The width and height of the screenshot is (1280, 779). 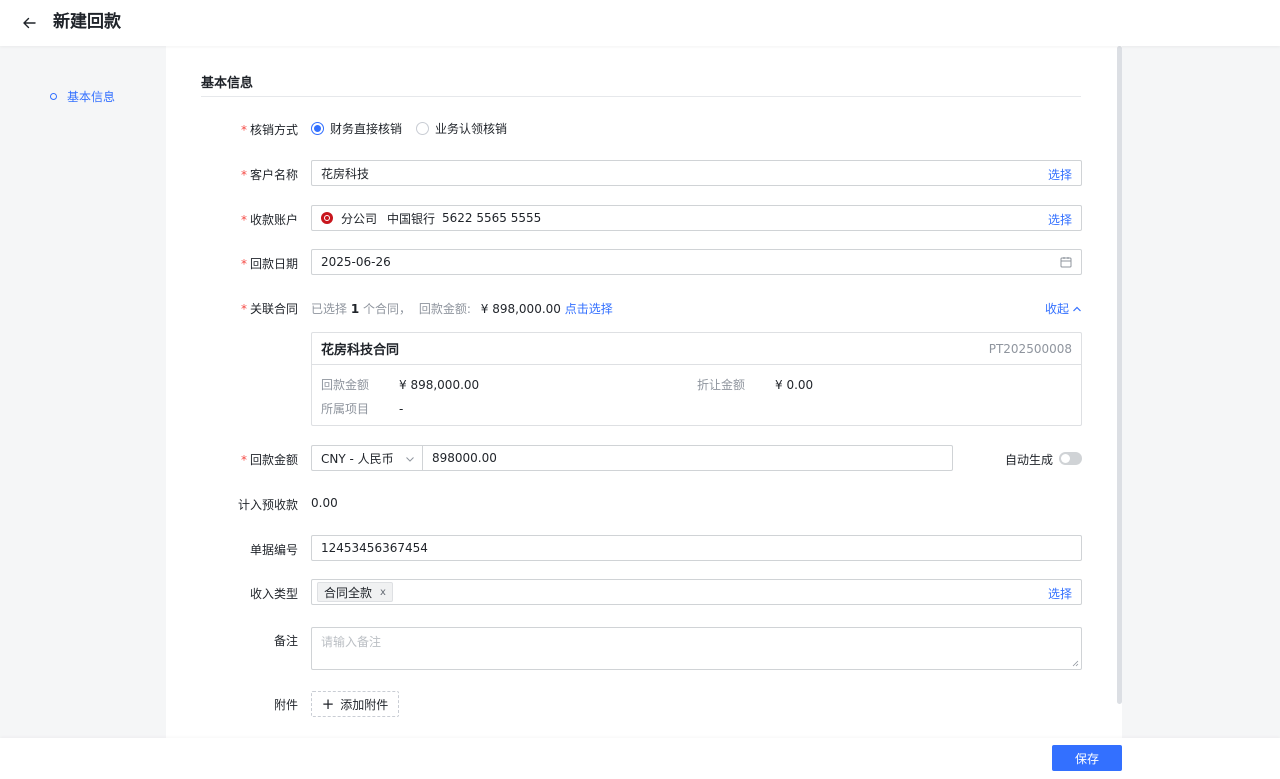 What do you see at coordinates (1063, 308) in the screenshot?
I see `collapse-toggle: 收起` at bounding box center [1063, 308].